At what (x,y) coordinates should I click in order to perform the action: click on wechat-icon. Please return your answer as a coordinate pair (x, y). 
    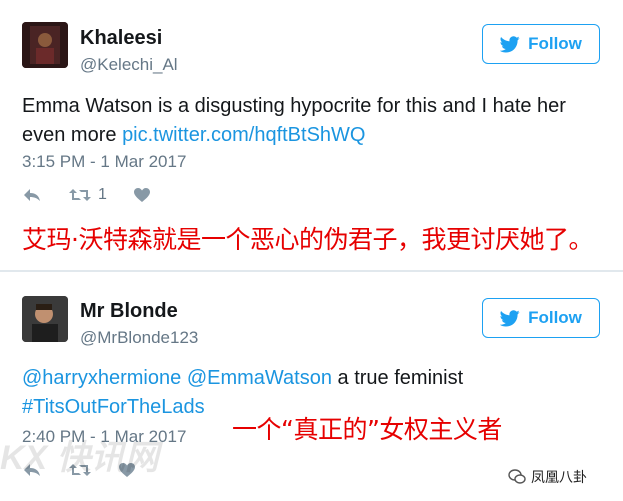
    Looking at the image, I should click on (517, 476).